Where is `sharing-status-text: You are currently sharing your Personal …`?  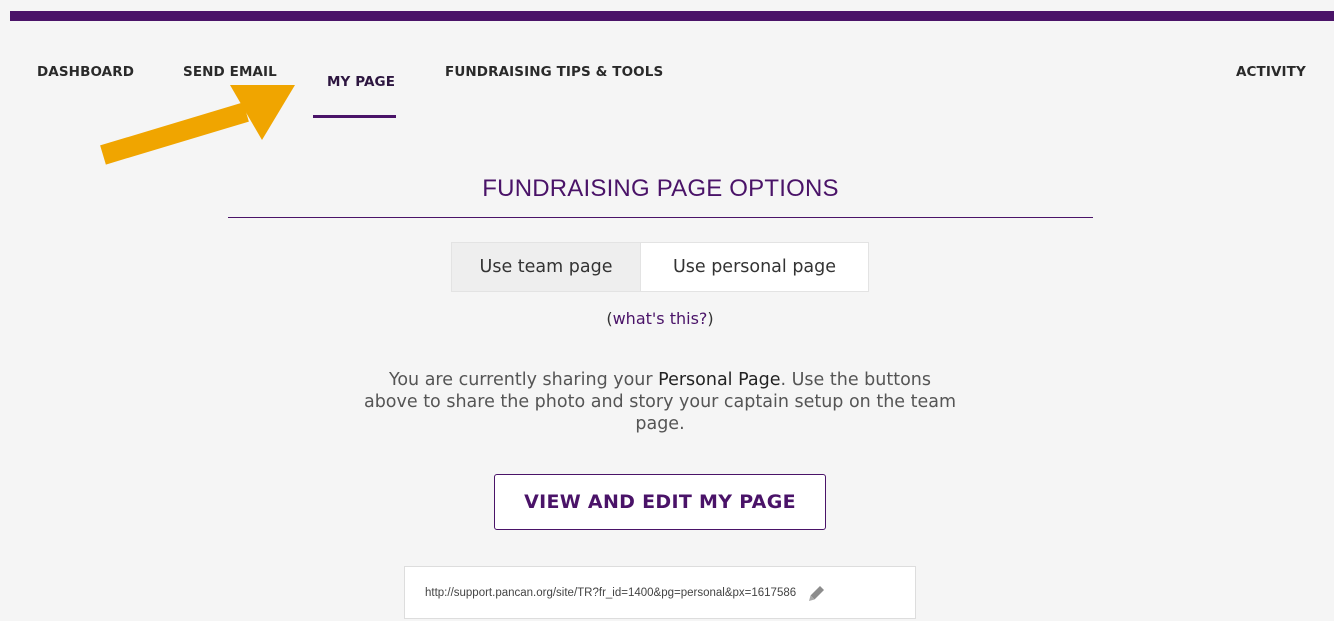 sharing-status-text: You are currently sharing your Personal … is located at coordinates (660, 402).